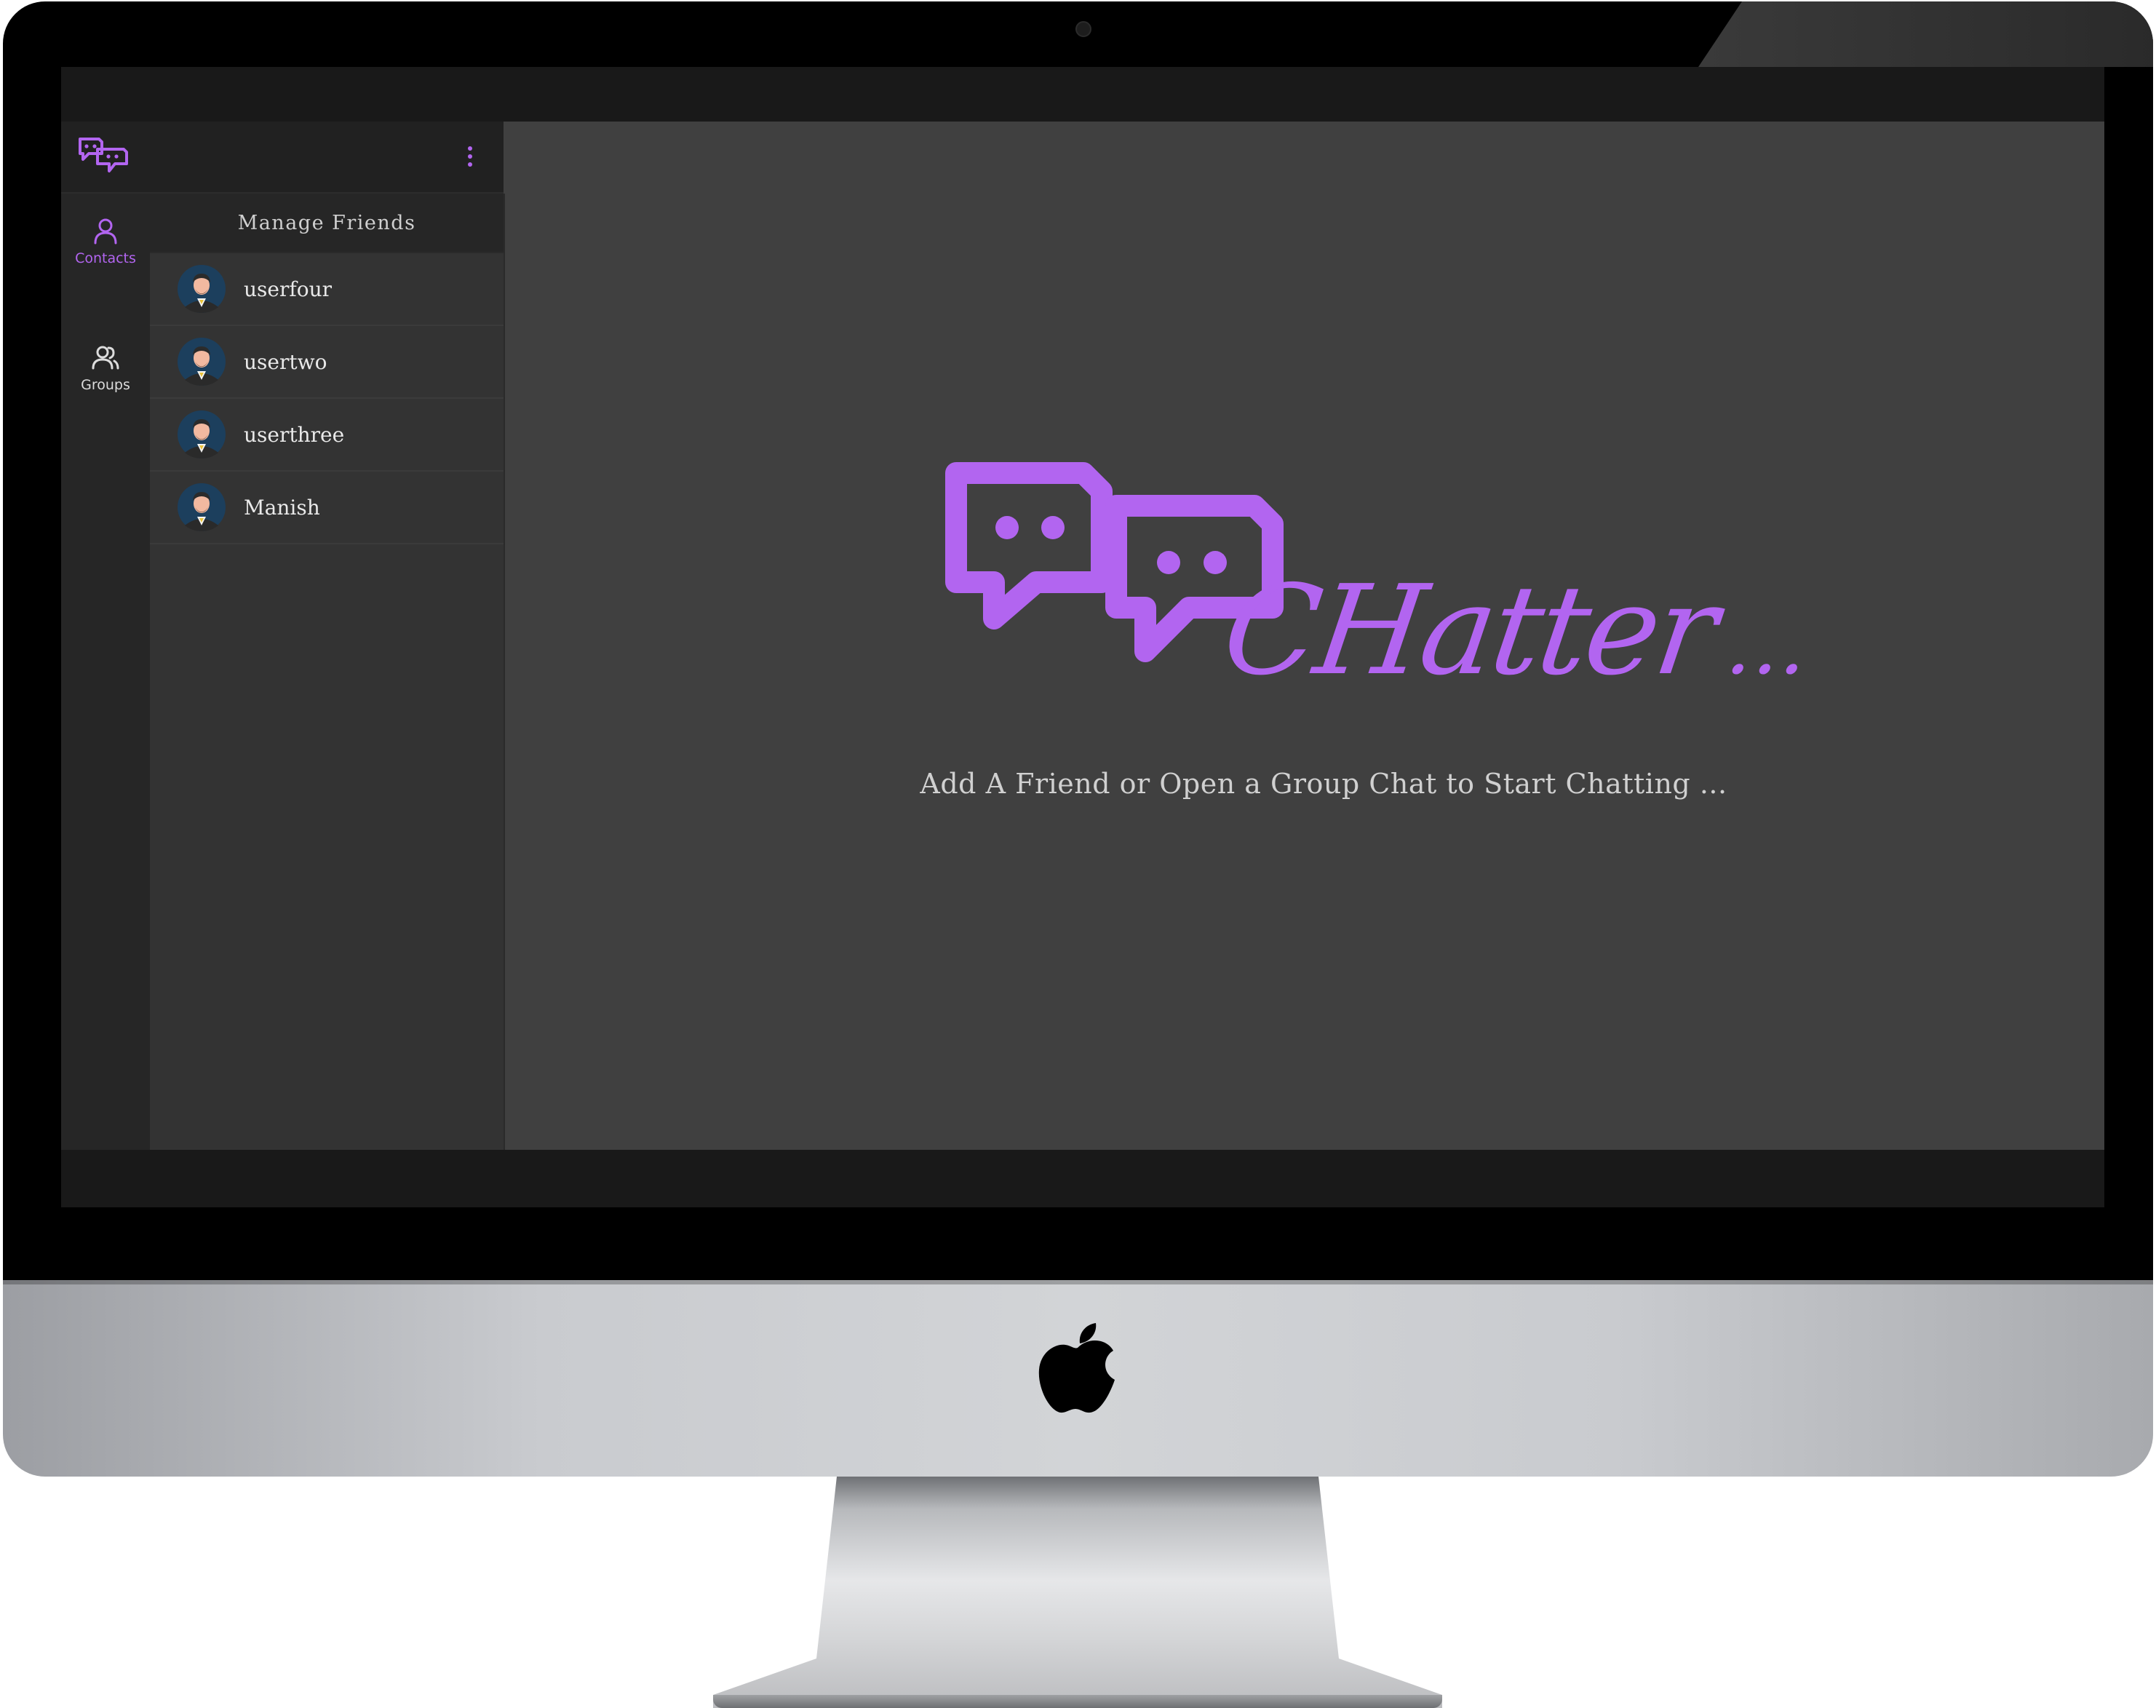 This screenshot has height=1708, width=2156. I want to click on friend-row: userthree, so click(327, 435).